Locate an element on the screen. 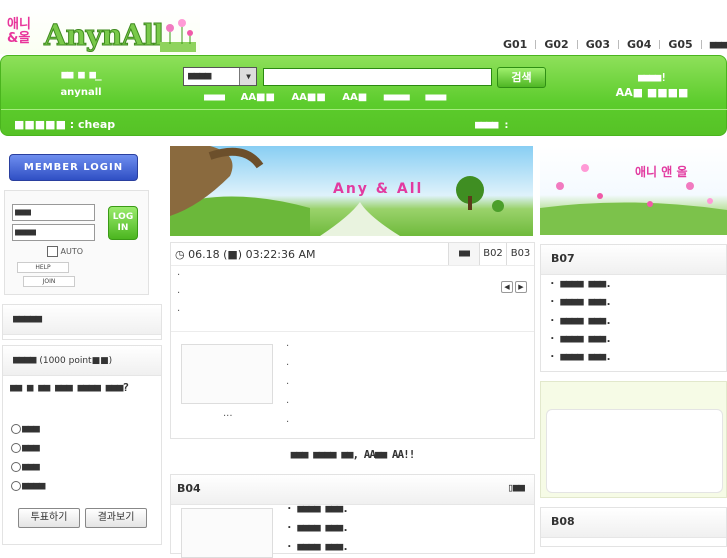 This screenshot has width=727, height=558. logo-korean: 애니&올 is located at coordinates (19, 31).